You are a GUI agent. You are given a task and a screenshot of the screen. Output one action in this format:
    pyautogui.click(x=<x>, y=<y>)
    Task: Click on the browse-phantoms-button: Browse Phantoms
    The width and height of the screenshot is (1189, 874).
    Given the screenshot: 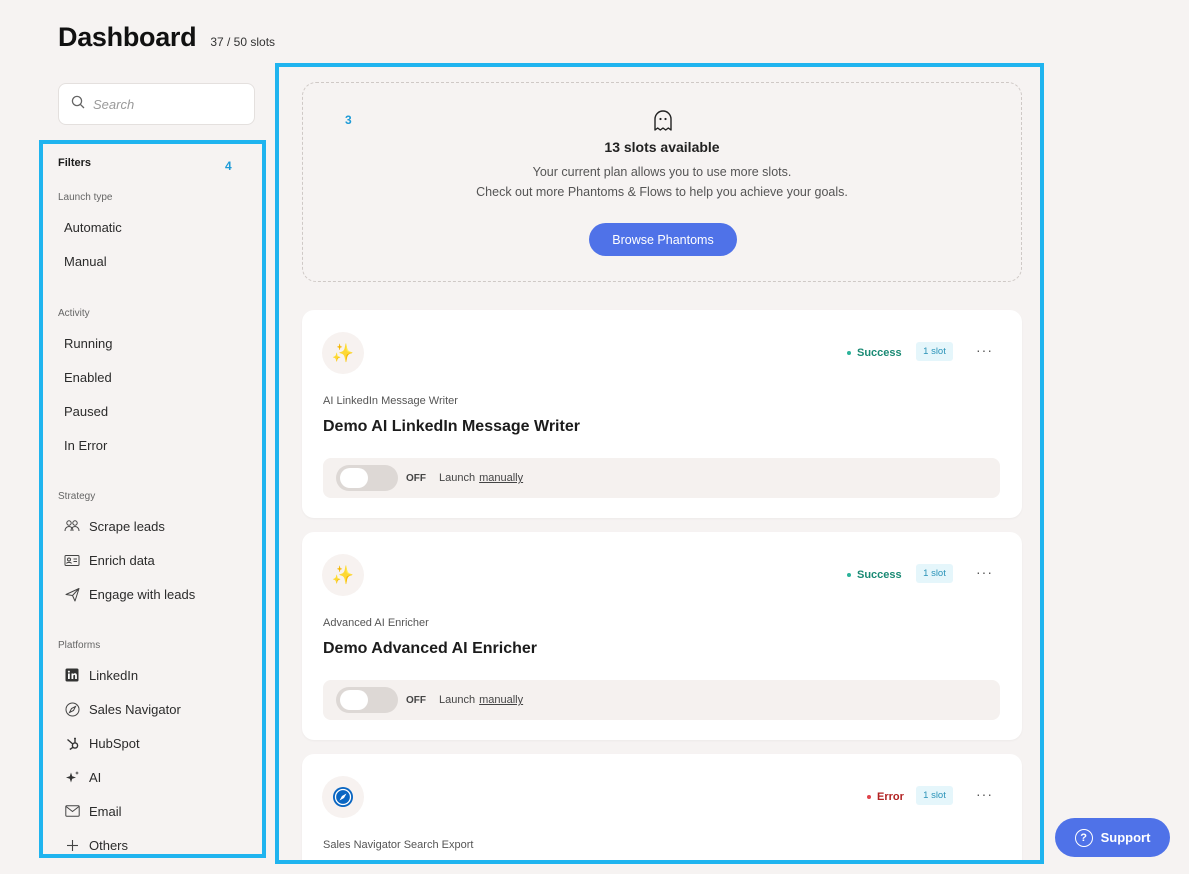 What is the action you would take?
    pyautogui.click(x=663, y=239)
    